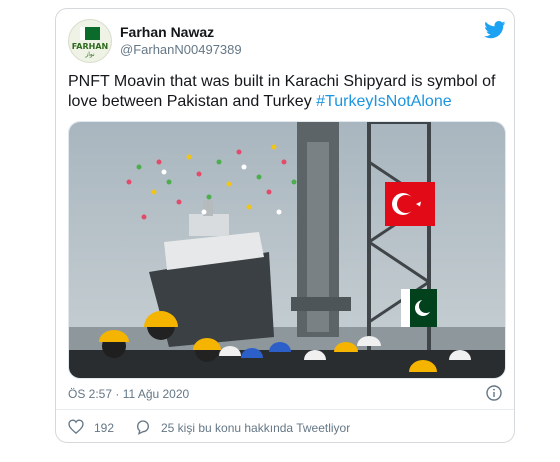 This screenshot has width=560, height=462. I want to click on pakistan-flag-icon, so click(90, 33).